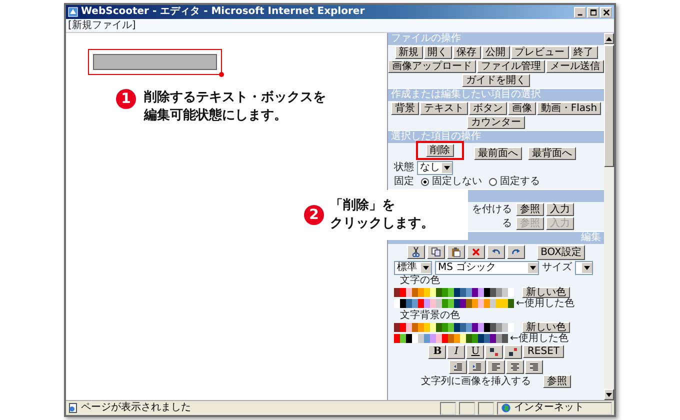 The height and width of the screenshot is (420, 680). What do you see at coordinates (569, 108) in the screenshot?
I see `panel-button: 動画・Flash` at bounding box center [569, 108].